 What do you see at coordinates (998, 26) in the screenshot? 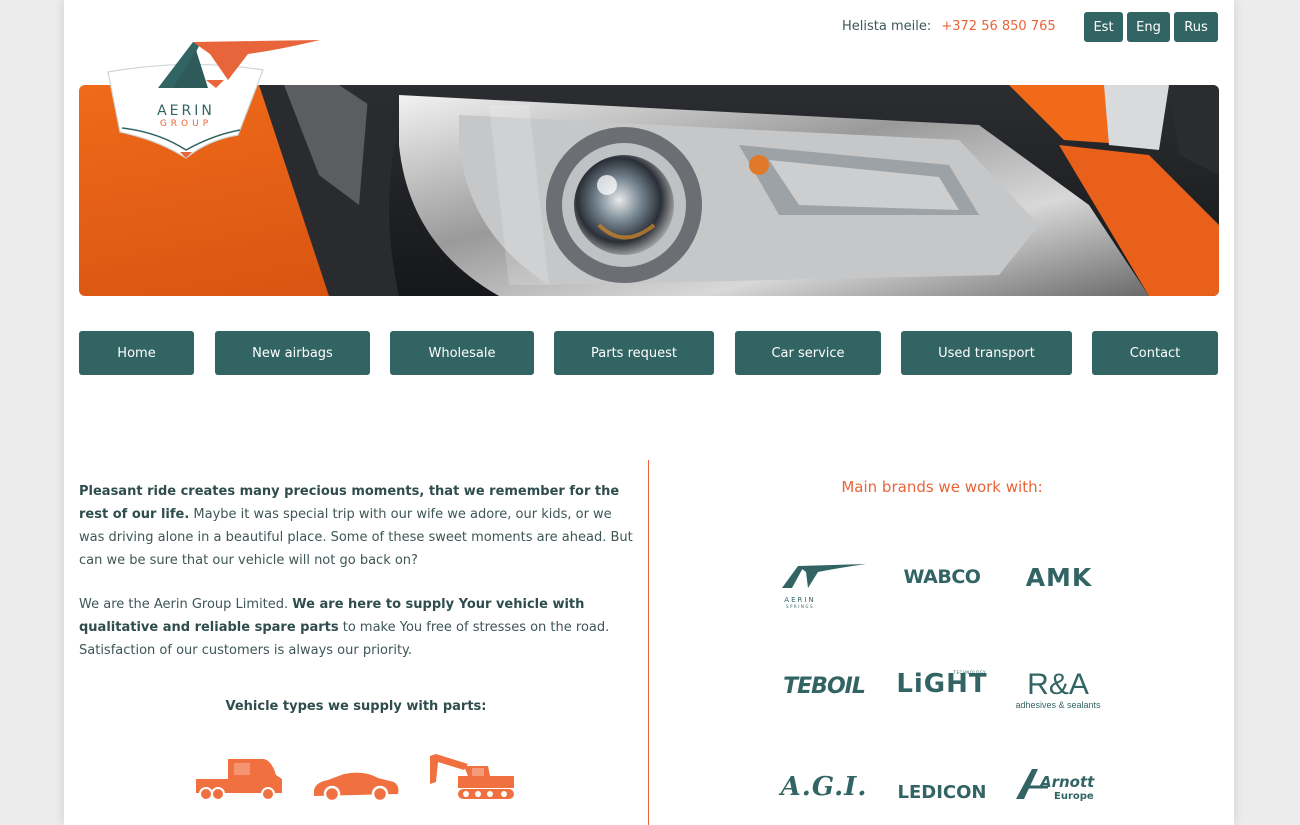
I see `phone-number-link: +372 56 850 765` at bounding box center [998, 26].